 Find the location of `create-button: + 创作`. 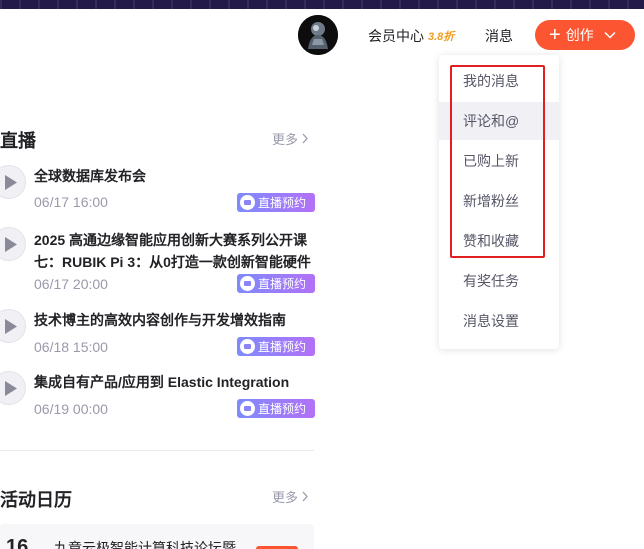

create-button: + 创作 is located at coordinates (585, 35).